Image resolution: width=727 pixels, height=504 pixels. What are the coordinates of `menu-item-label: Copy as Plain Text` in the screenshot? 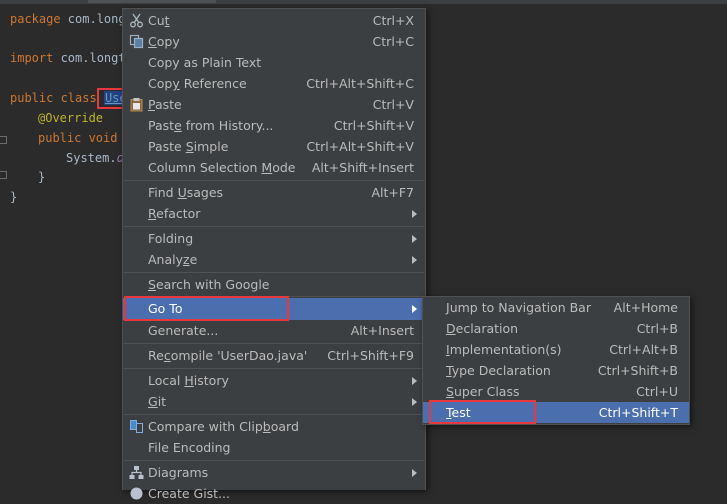 It's located at (205, 62).